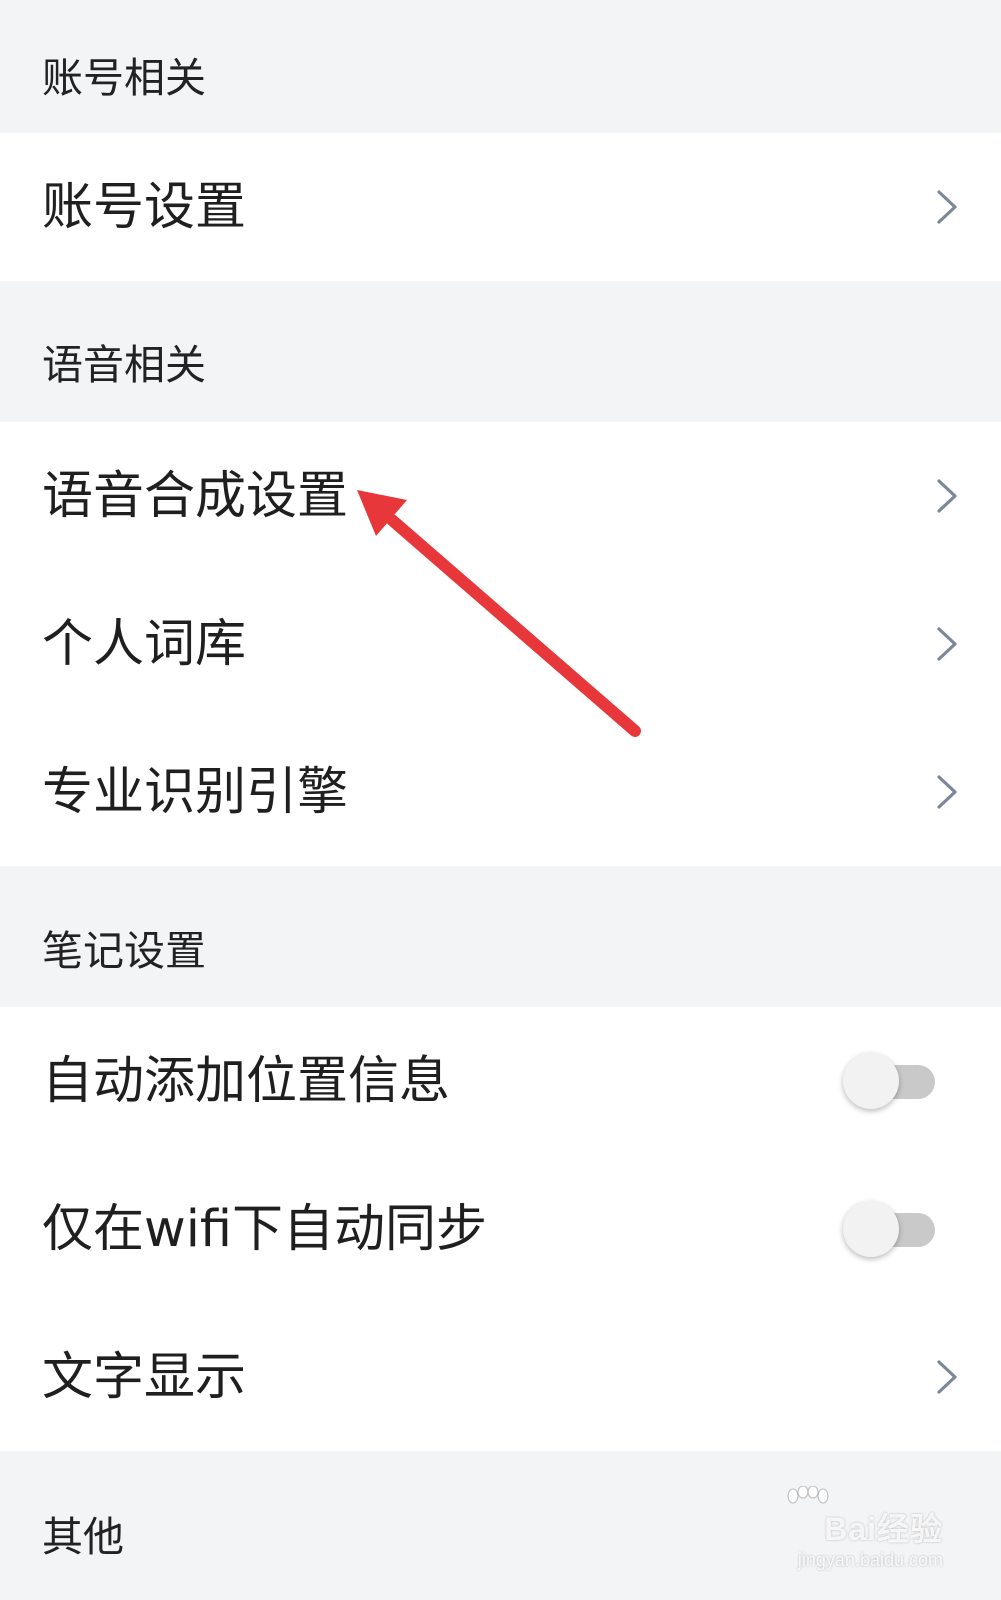  I want to click on section-header-label: 笔记设置, so click(124, 951).